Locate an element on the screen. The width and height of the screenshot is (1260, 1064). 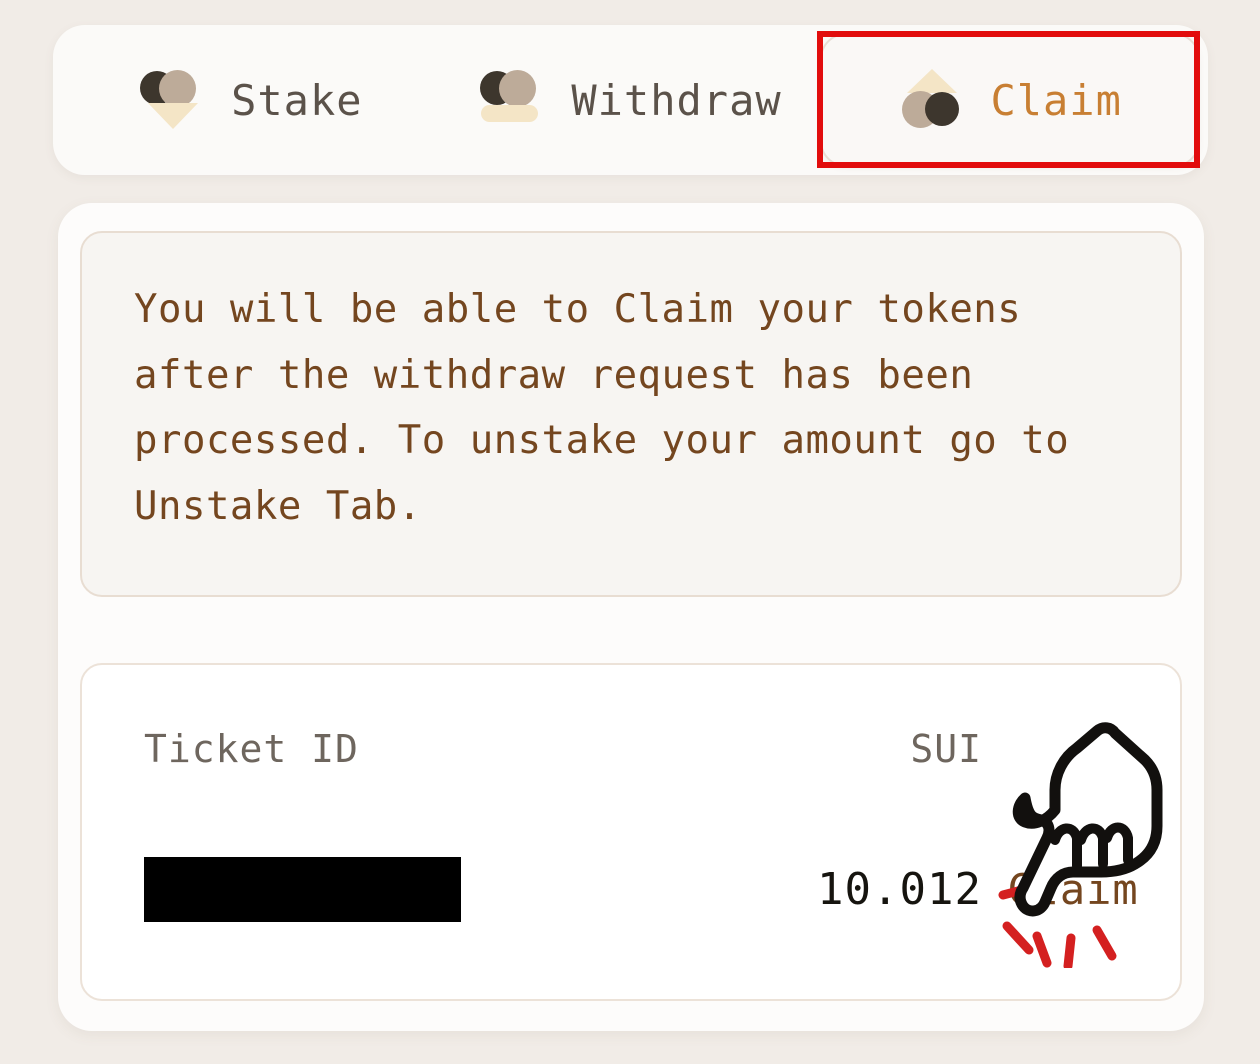
column-header-ticket-id: Ticket ID is located at coordinates (251, 749).